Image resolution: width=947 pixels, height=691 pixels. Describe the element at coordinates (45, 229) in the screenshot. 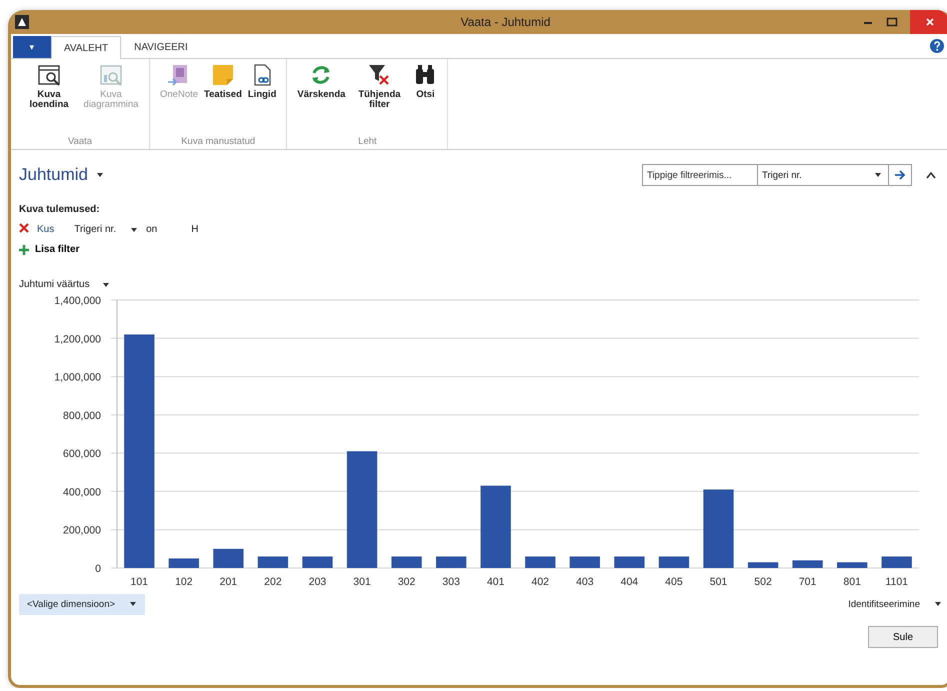

I see `filter-label: Kus` at that location.